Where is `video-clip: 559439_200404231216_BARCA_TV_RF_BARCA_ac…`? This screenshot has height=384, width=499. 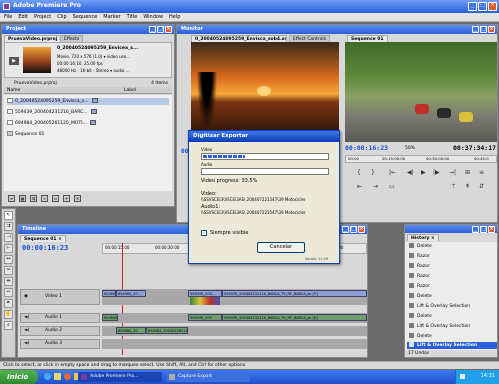
video-clip: 559439_200404231216_BARCA_TV_RF_BARCA_ac… is located at coordinates (294, 293).